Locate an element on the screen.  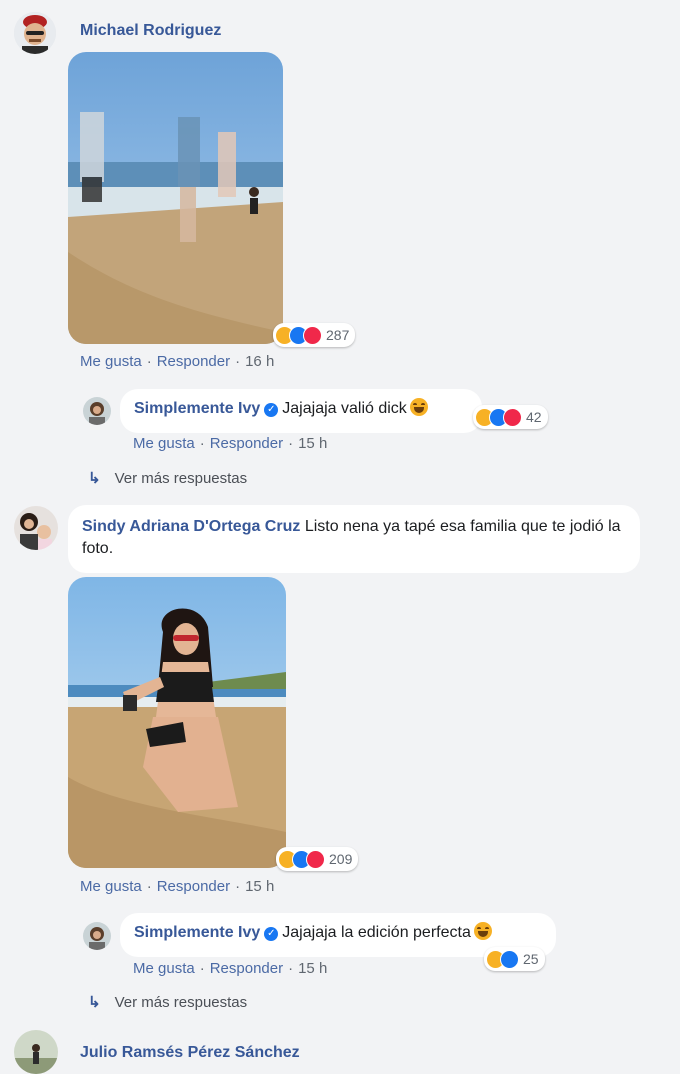
comment-author: Julio Ramsés Pérez Sánchez is located at coordinates (190, 1053).